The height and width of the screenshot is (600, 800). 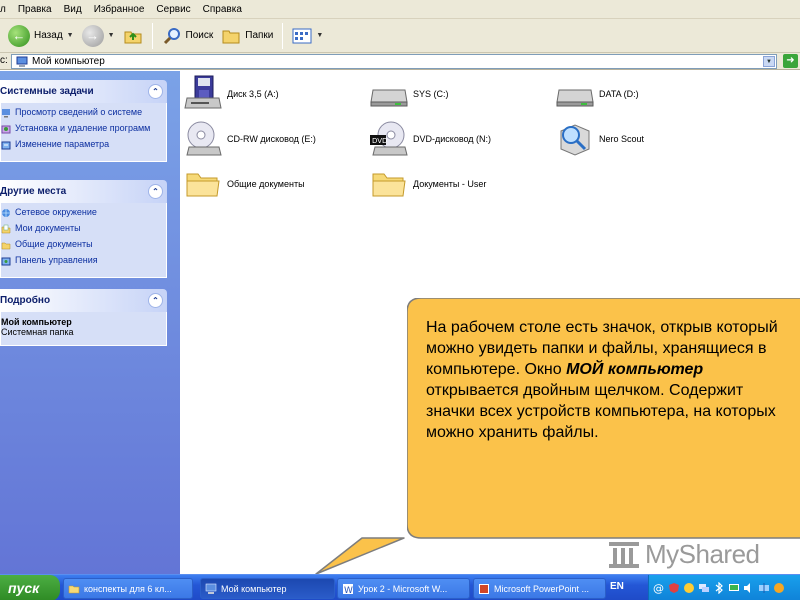 I want to click on at-sign-icon: @, so click(x=659, y=588).